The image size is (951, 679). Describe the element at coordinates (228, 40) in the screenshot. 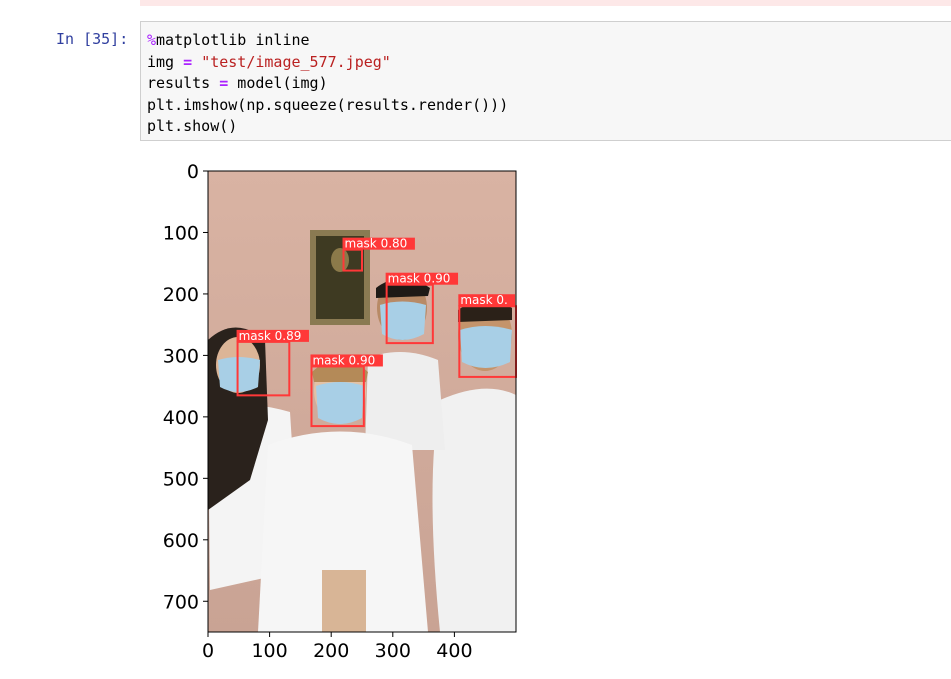

I see `code-line-1: %matplotlib inline` at that location.